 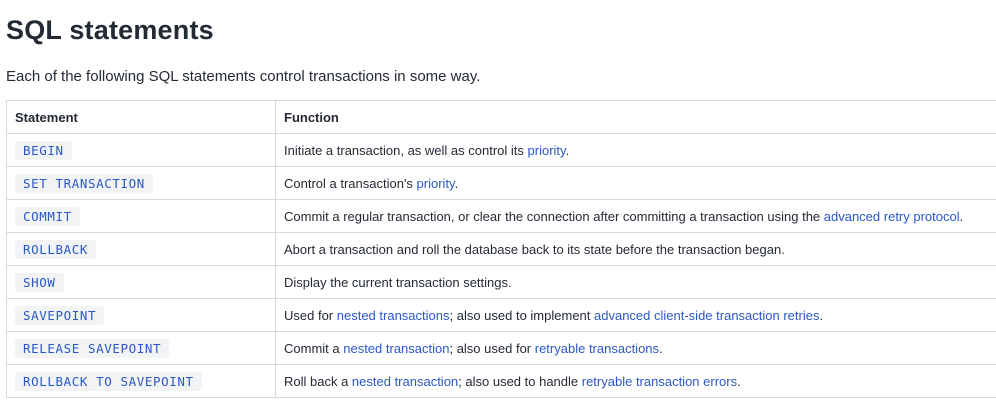 What do you see at coordinates (110, 30) in the screenshot?
I see `section-heading: SQL statements` at bounding box center [110, 30].